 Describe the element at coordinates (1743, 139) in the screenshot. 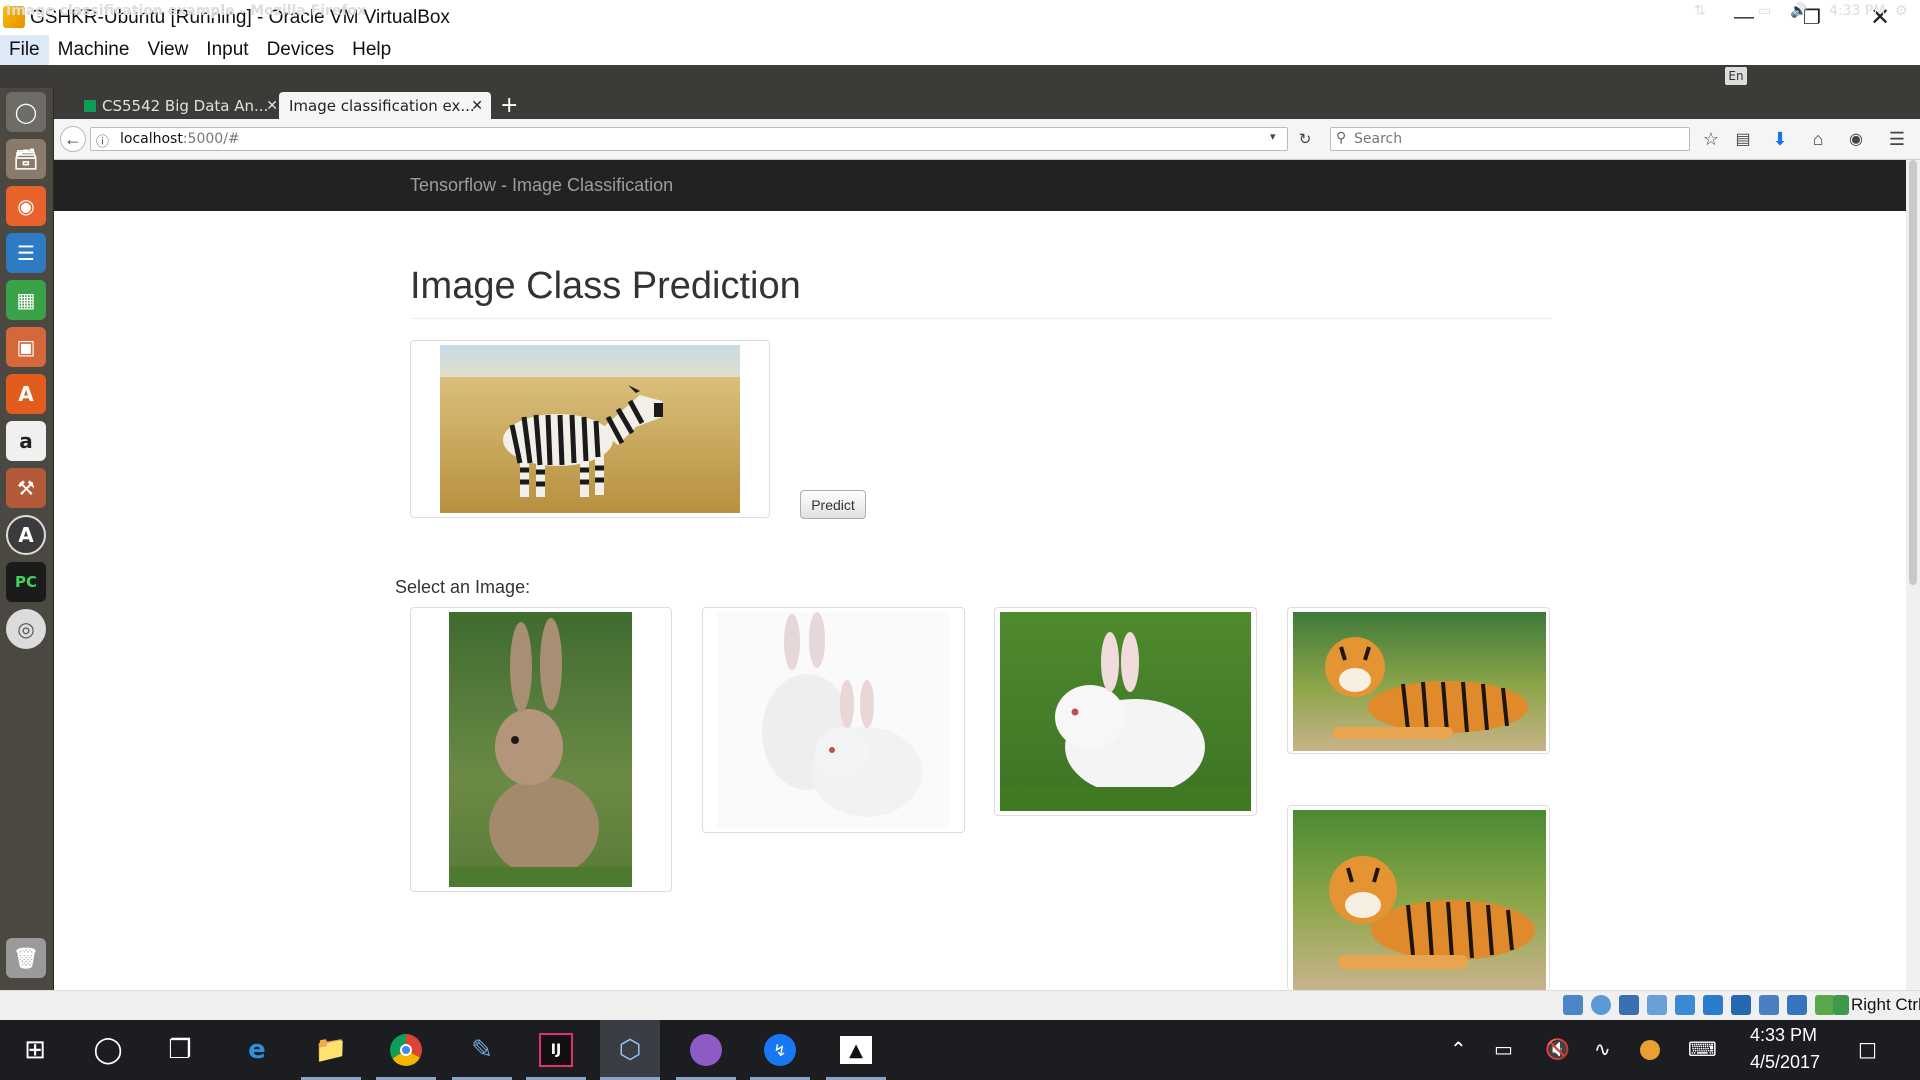

I see `bookmarks-list-icon: ▤` at that location.